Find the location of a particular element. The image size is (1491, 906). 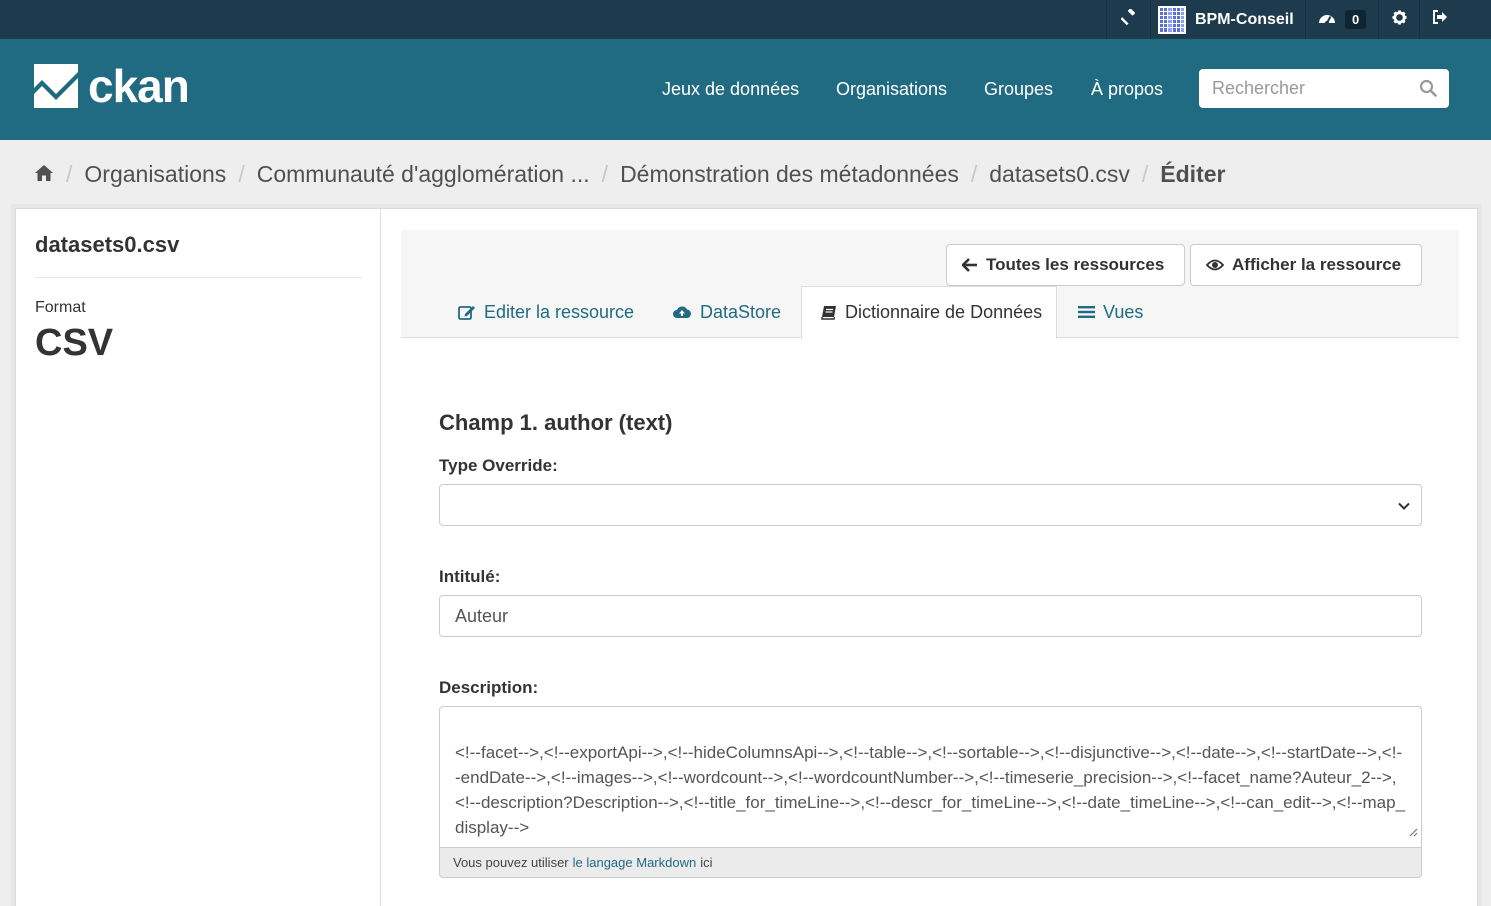

markdown-help-link: le langage Markdown is located at coordinates (635, 862).